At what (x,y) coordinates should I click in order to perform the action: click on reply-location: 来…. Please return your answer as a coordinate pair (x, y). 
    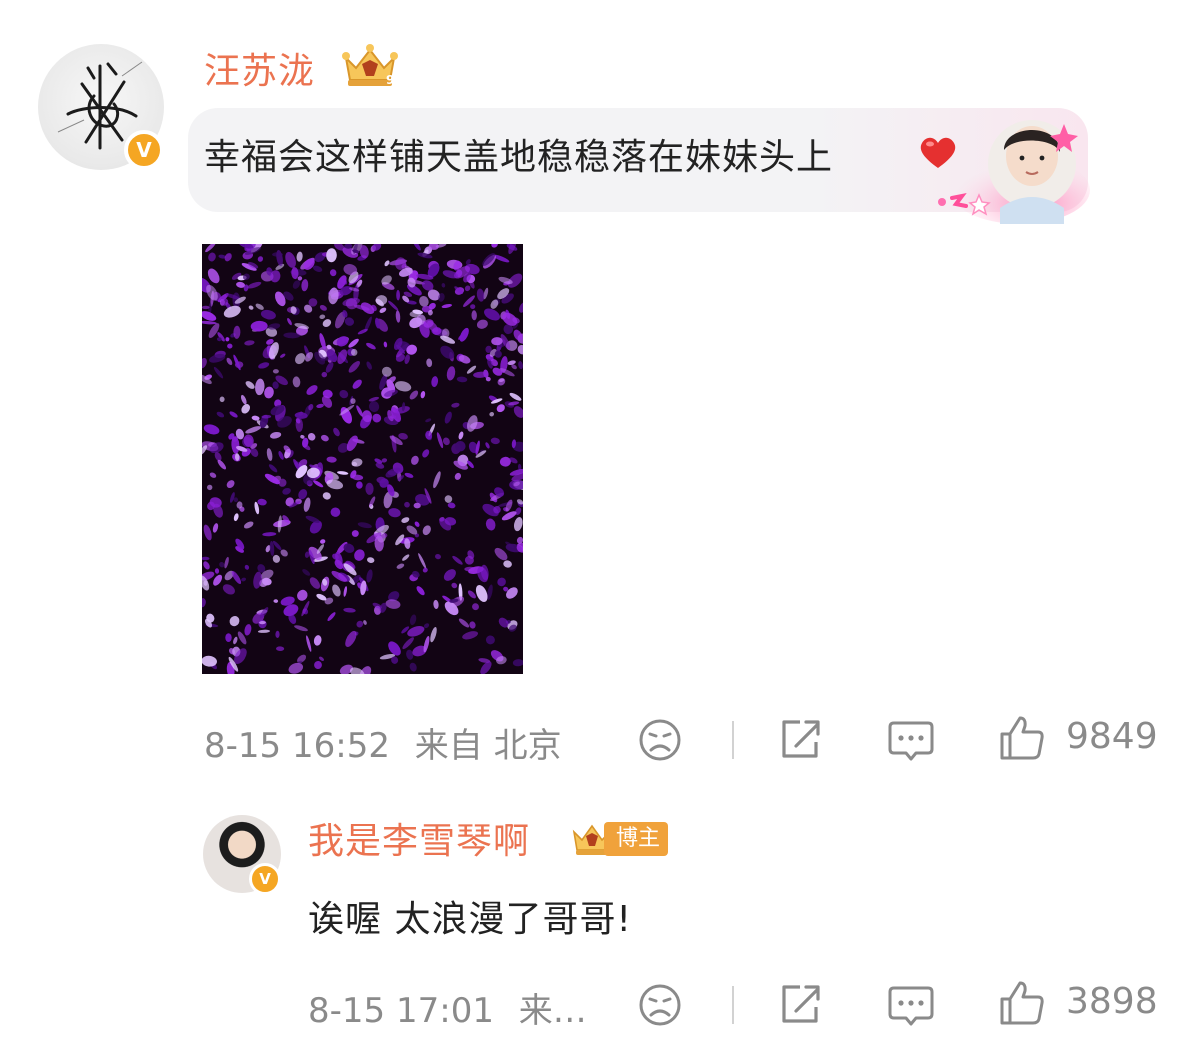
    Looking at the image, I should click on (552, 1011).